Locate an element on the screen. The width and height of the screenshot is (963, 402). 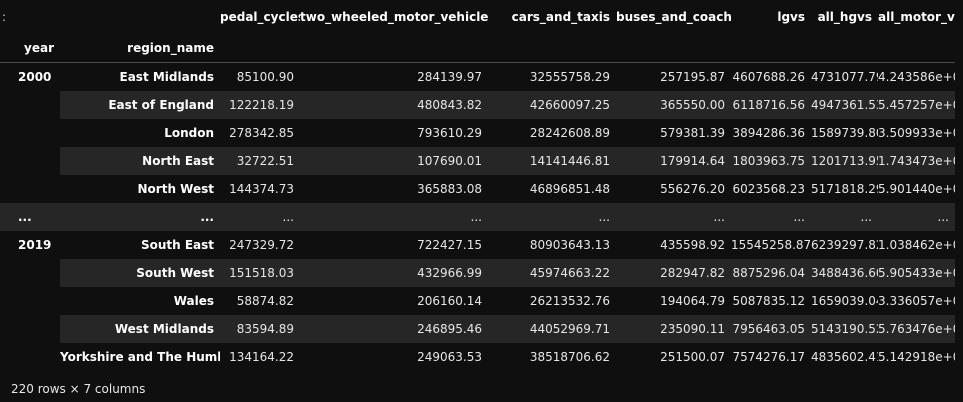
value-cell: 107690.01 is located at coordinates (394, 161).